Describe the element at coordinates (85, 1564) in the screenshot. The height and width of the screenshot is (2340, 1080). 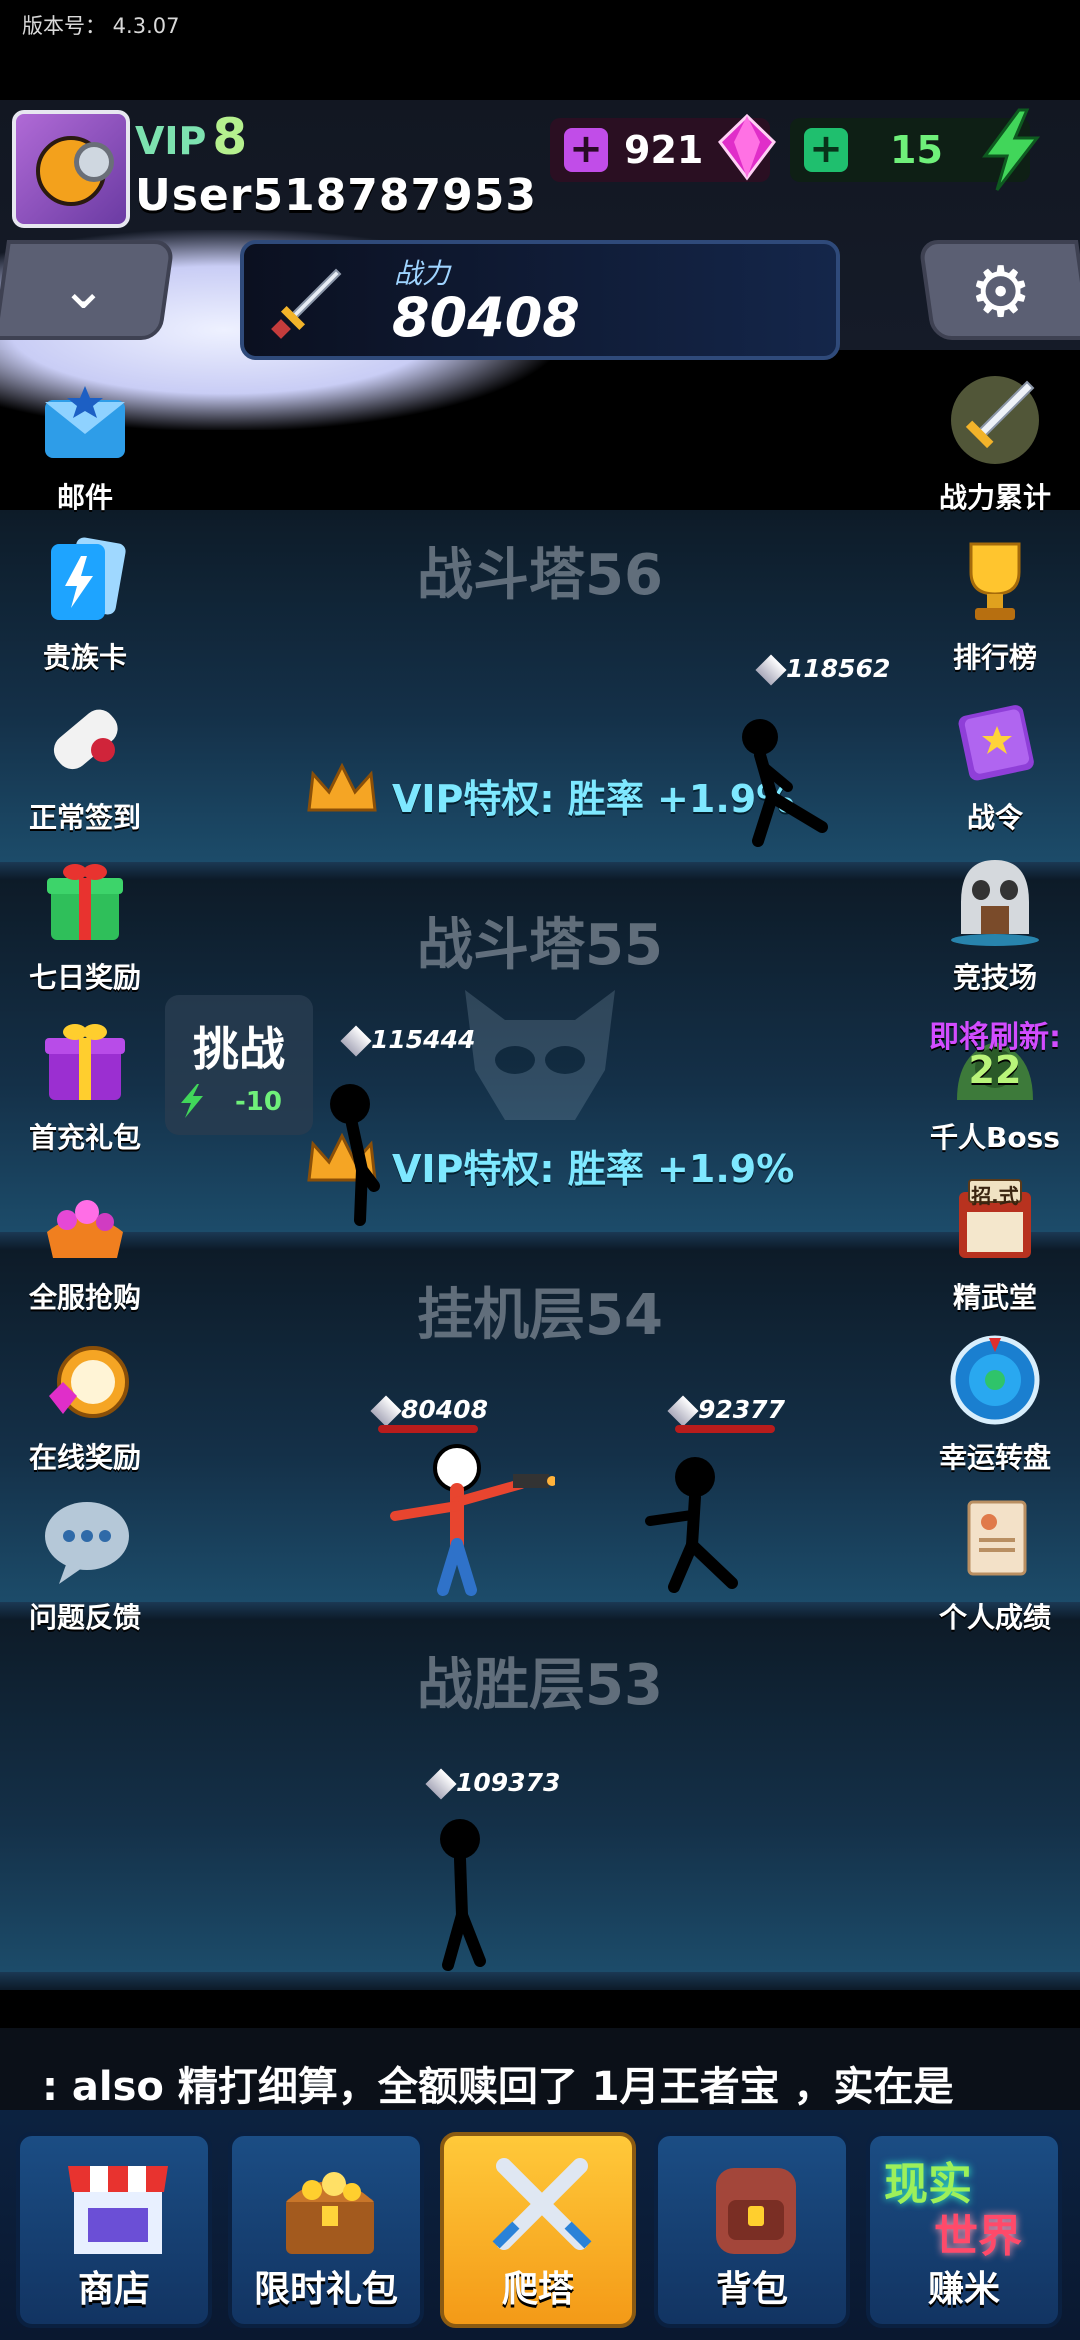
I see `feedback-button: 问题反馈` at that location.